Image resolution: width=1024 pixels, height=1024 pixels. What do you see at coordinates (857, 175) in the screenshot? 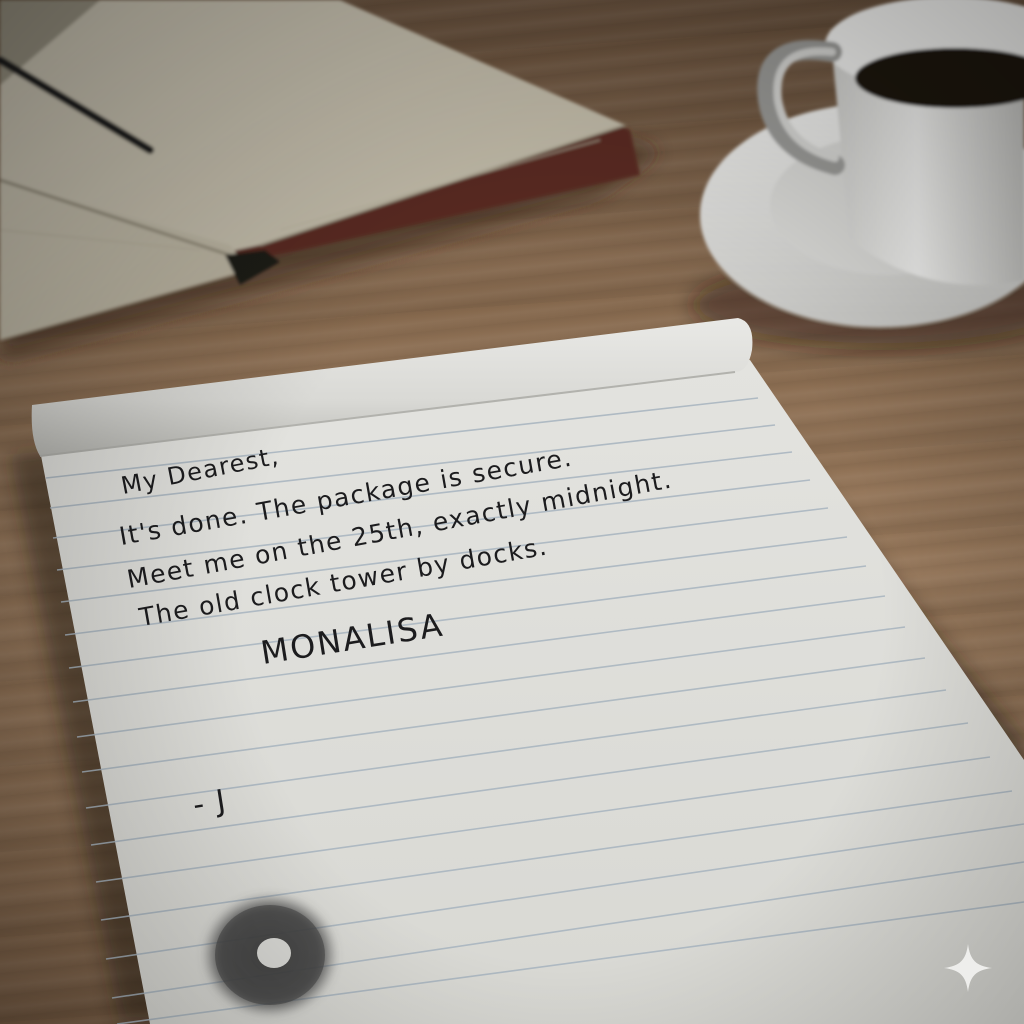
I see `coffee-cup` at bounding box center [857, 175].